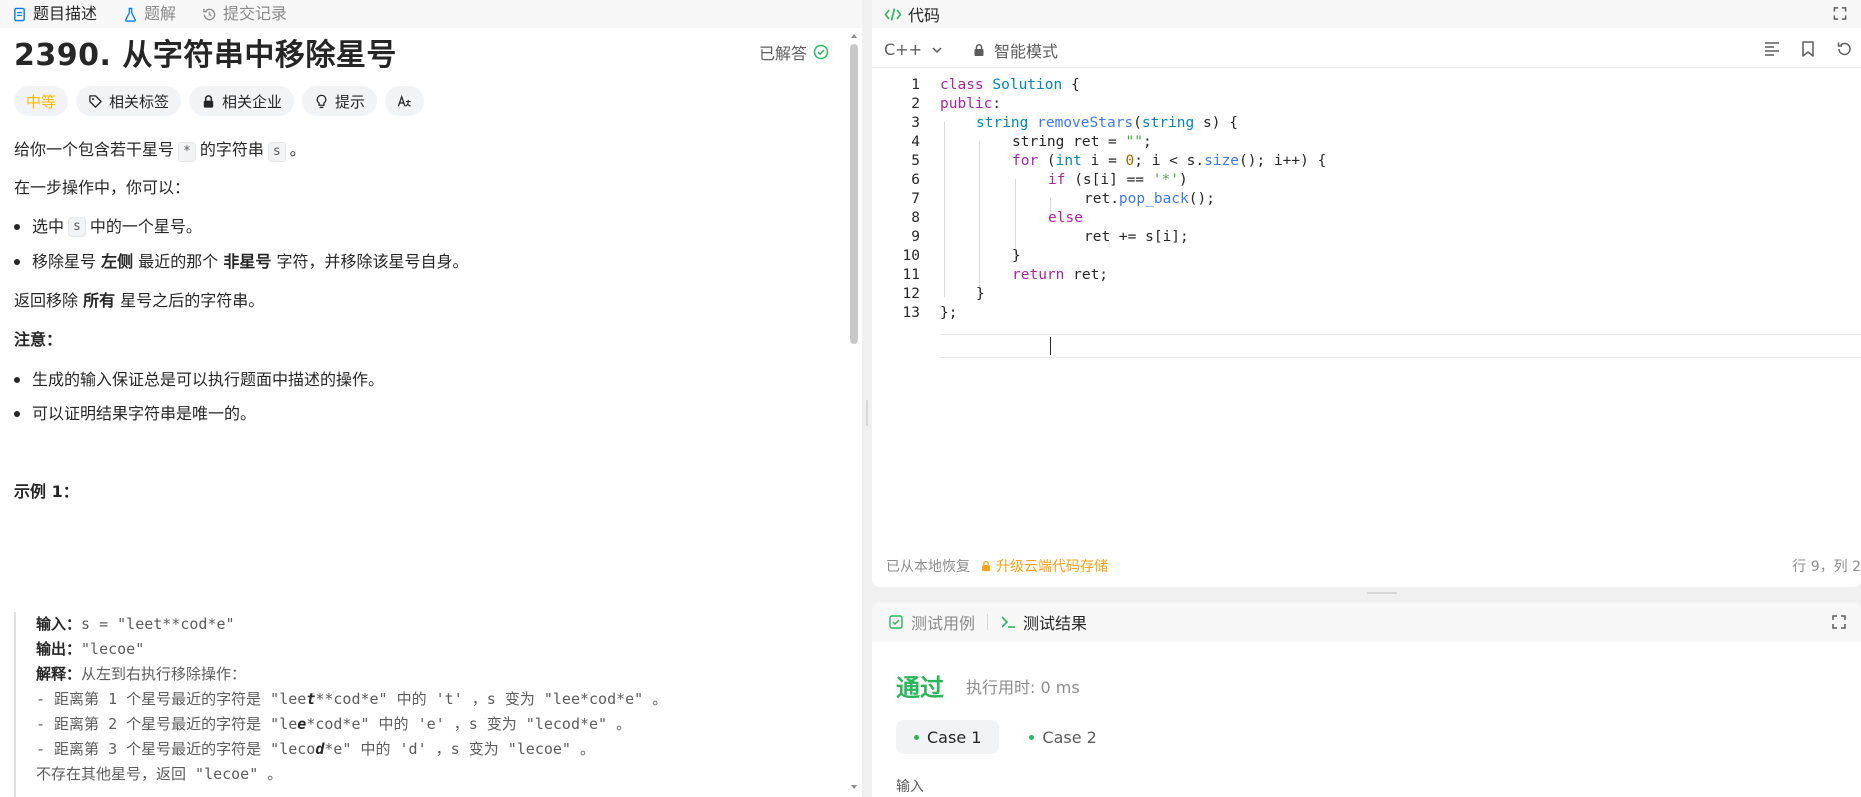 The width and height of the screenshot is (1861, 797). Describe the element at coordinates (176, 749) in the screenshot. I see `step-3-a: - 距离第 3 个星号最近的字符是 "leco` at that location.